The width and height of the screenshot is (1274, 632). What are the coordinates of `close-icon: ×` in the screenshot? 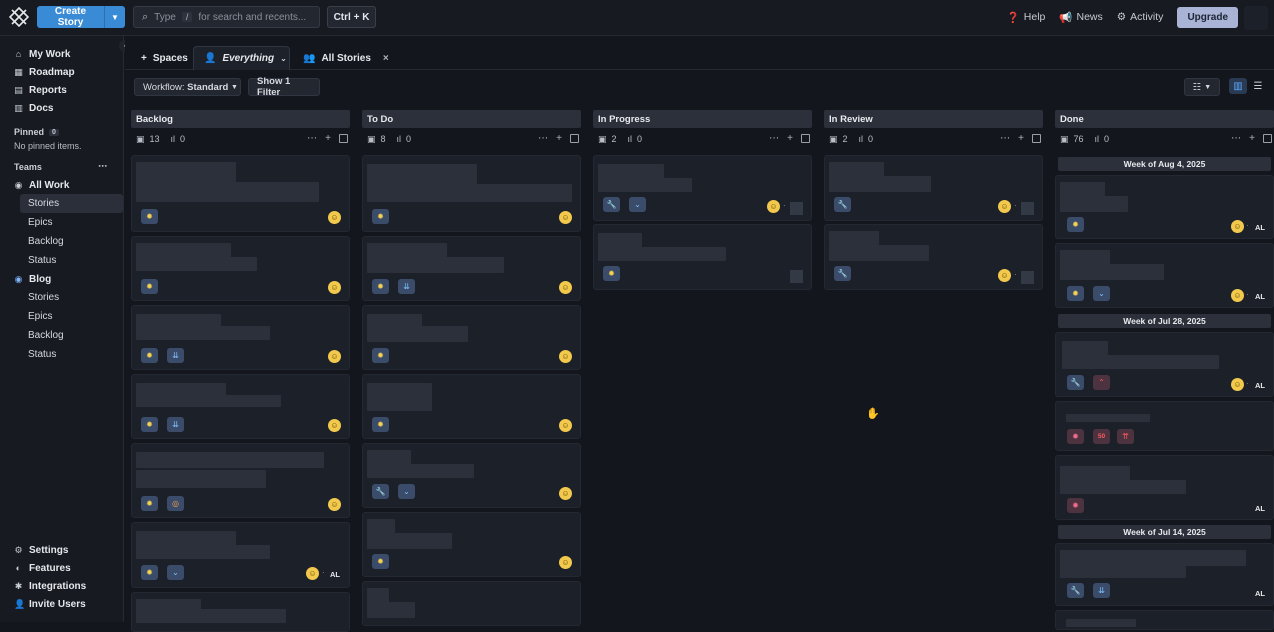 It's located at (386, 58).